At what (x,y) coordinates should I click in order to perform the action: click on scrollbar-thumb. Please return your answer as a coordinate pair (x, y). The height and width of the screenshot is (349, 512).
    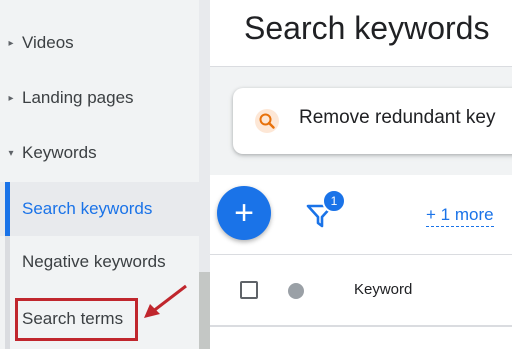
    Looking at the image, I should click on (204, 310).